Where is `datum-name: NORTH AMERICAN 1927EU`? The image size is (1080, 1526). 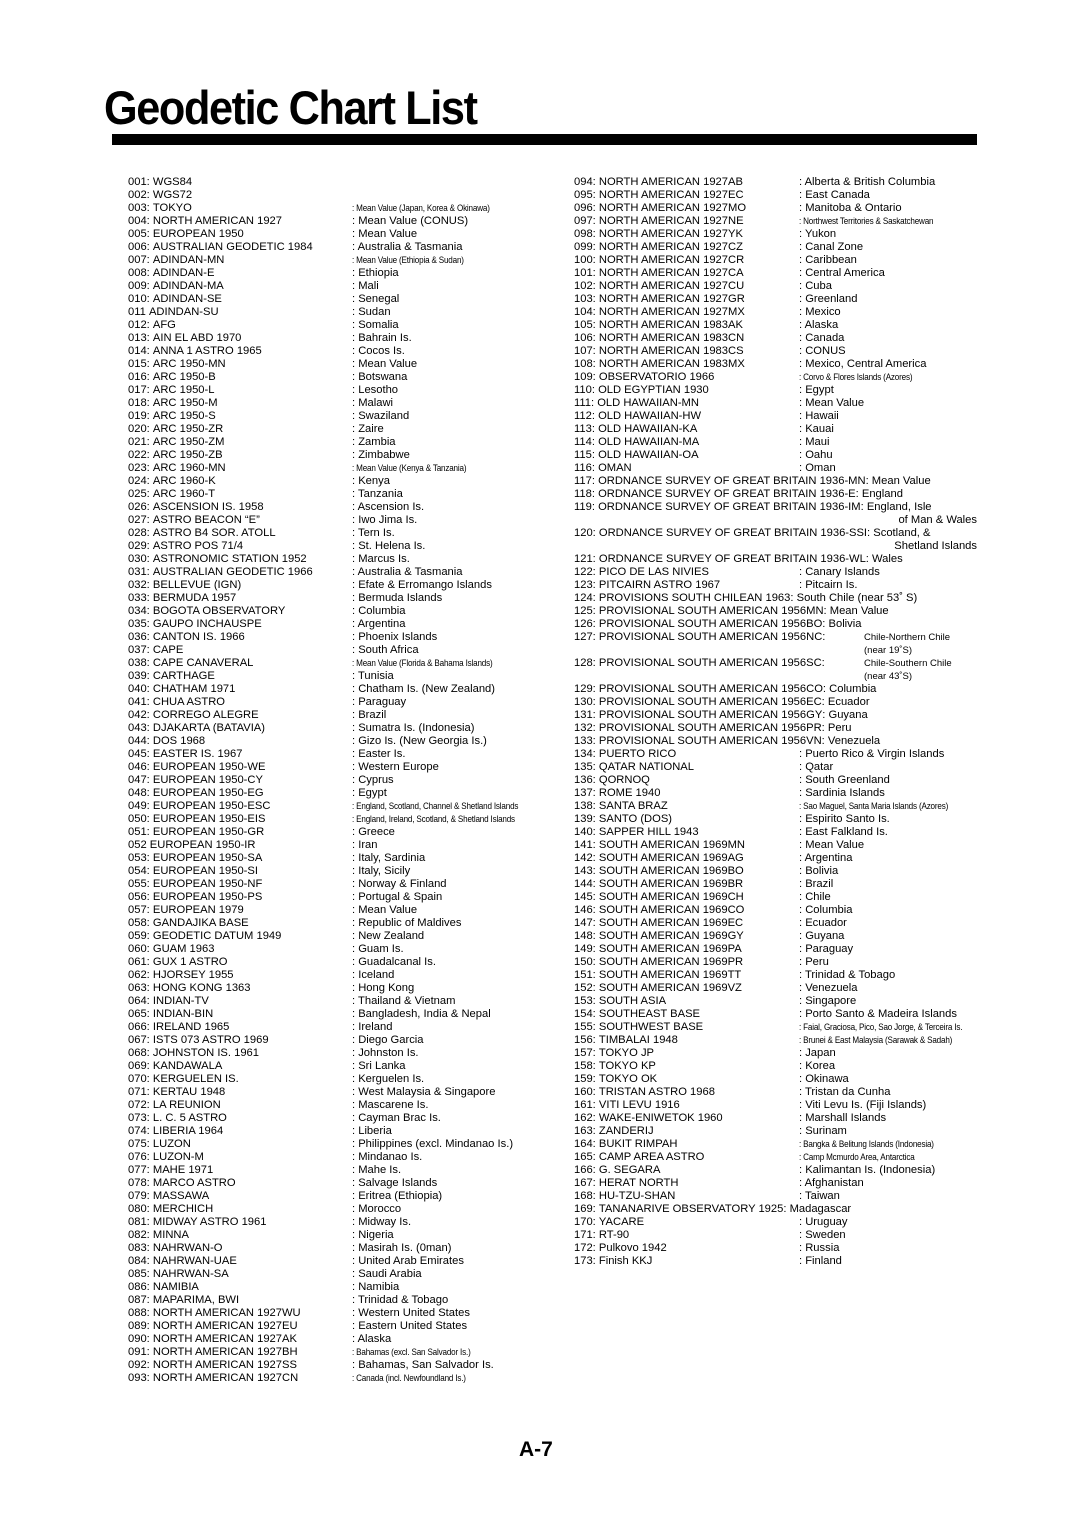
datum-name: NORTH AMERICAN 1927EU is located at coordinates (225, 1326).